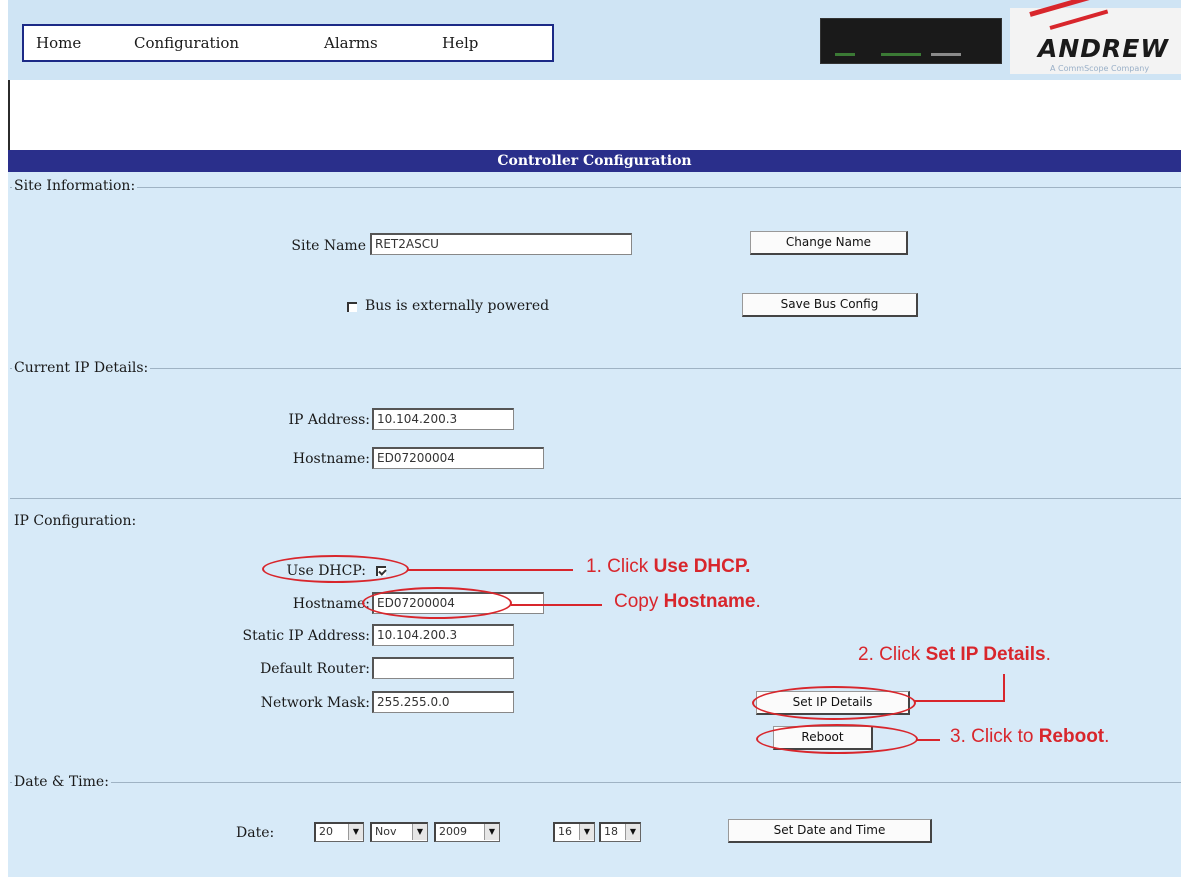 This screenshot has height=877, width=1181. I want to click on default-router-input, so click(443, 668).